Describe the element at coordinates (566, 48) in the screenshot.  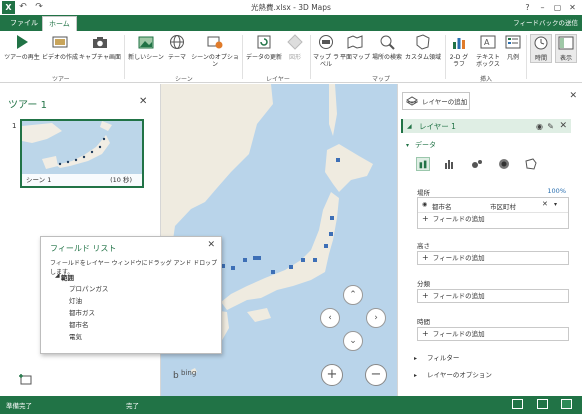
I see `display-toggle-button: 表示` at that location.